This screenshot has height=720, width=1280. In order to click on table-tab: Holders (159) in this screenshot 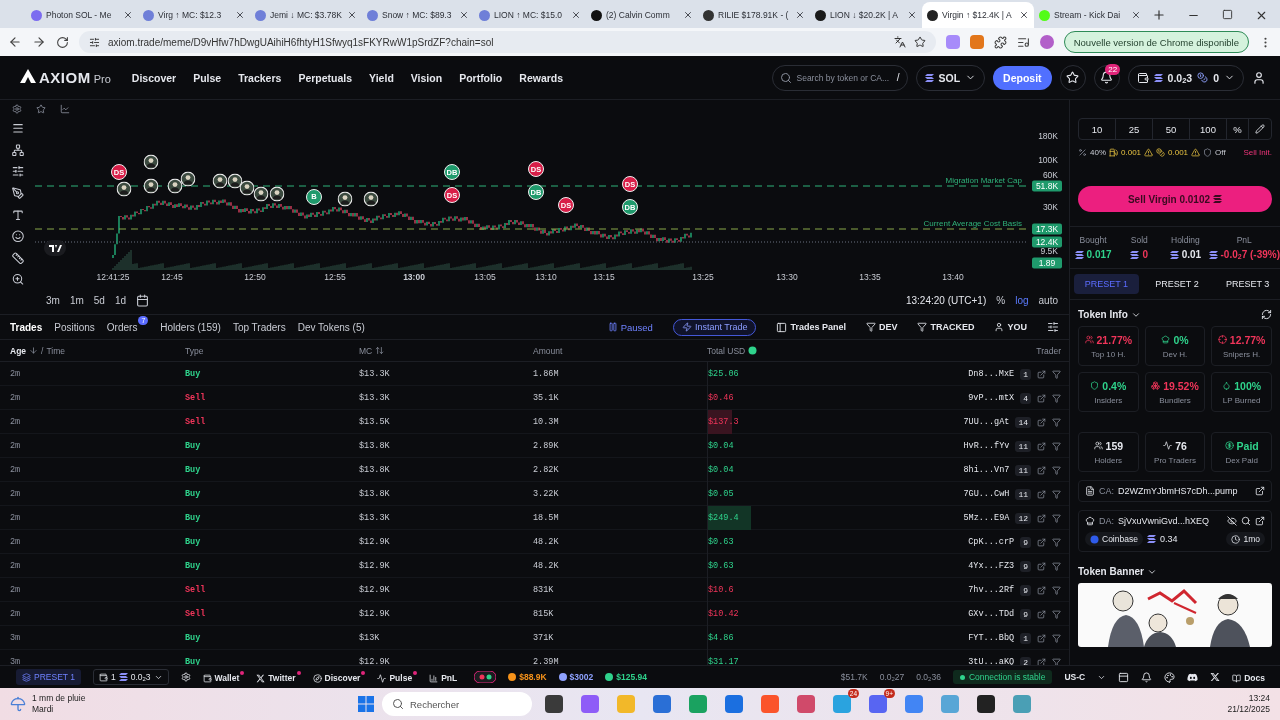, I will do `click(190, 327)`.